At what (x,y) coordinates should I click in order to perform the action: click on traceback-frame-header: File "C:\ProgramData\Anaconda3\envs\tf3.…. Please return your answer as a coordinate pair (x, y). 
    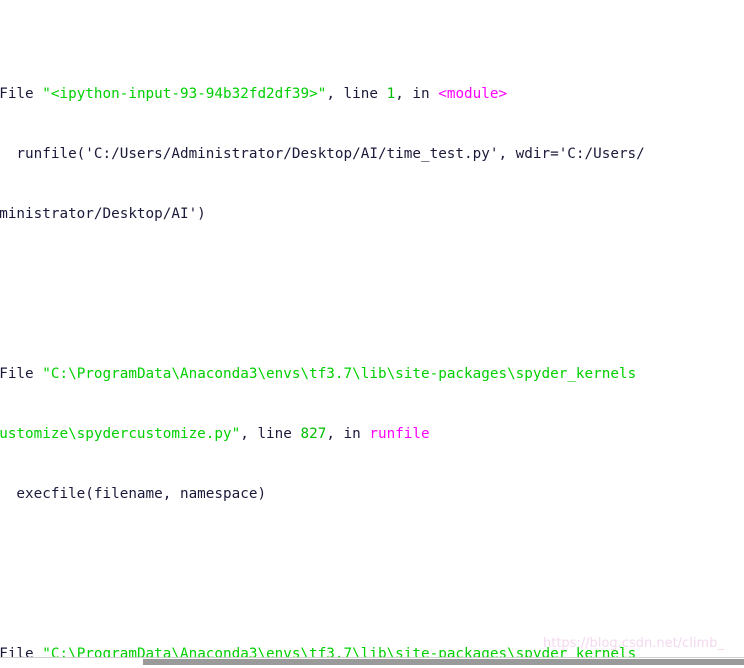
    Looking at the image, I should click on (372, 374).